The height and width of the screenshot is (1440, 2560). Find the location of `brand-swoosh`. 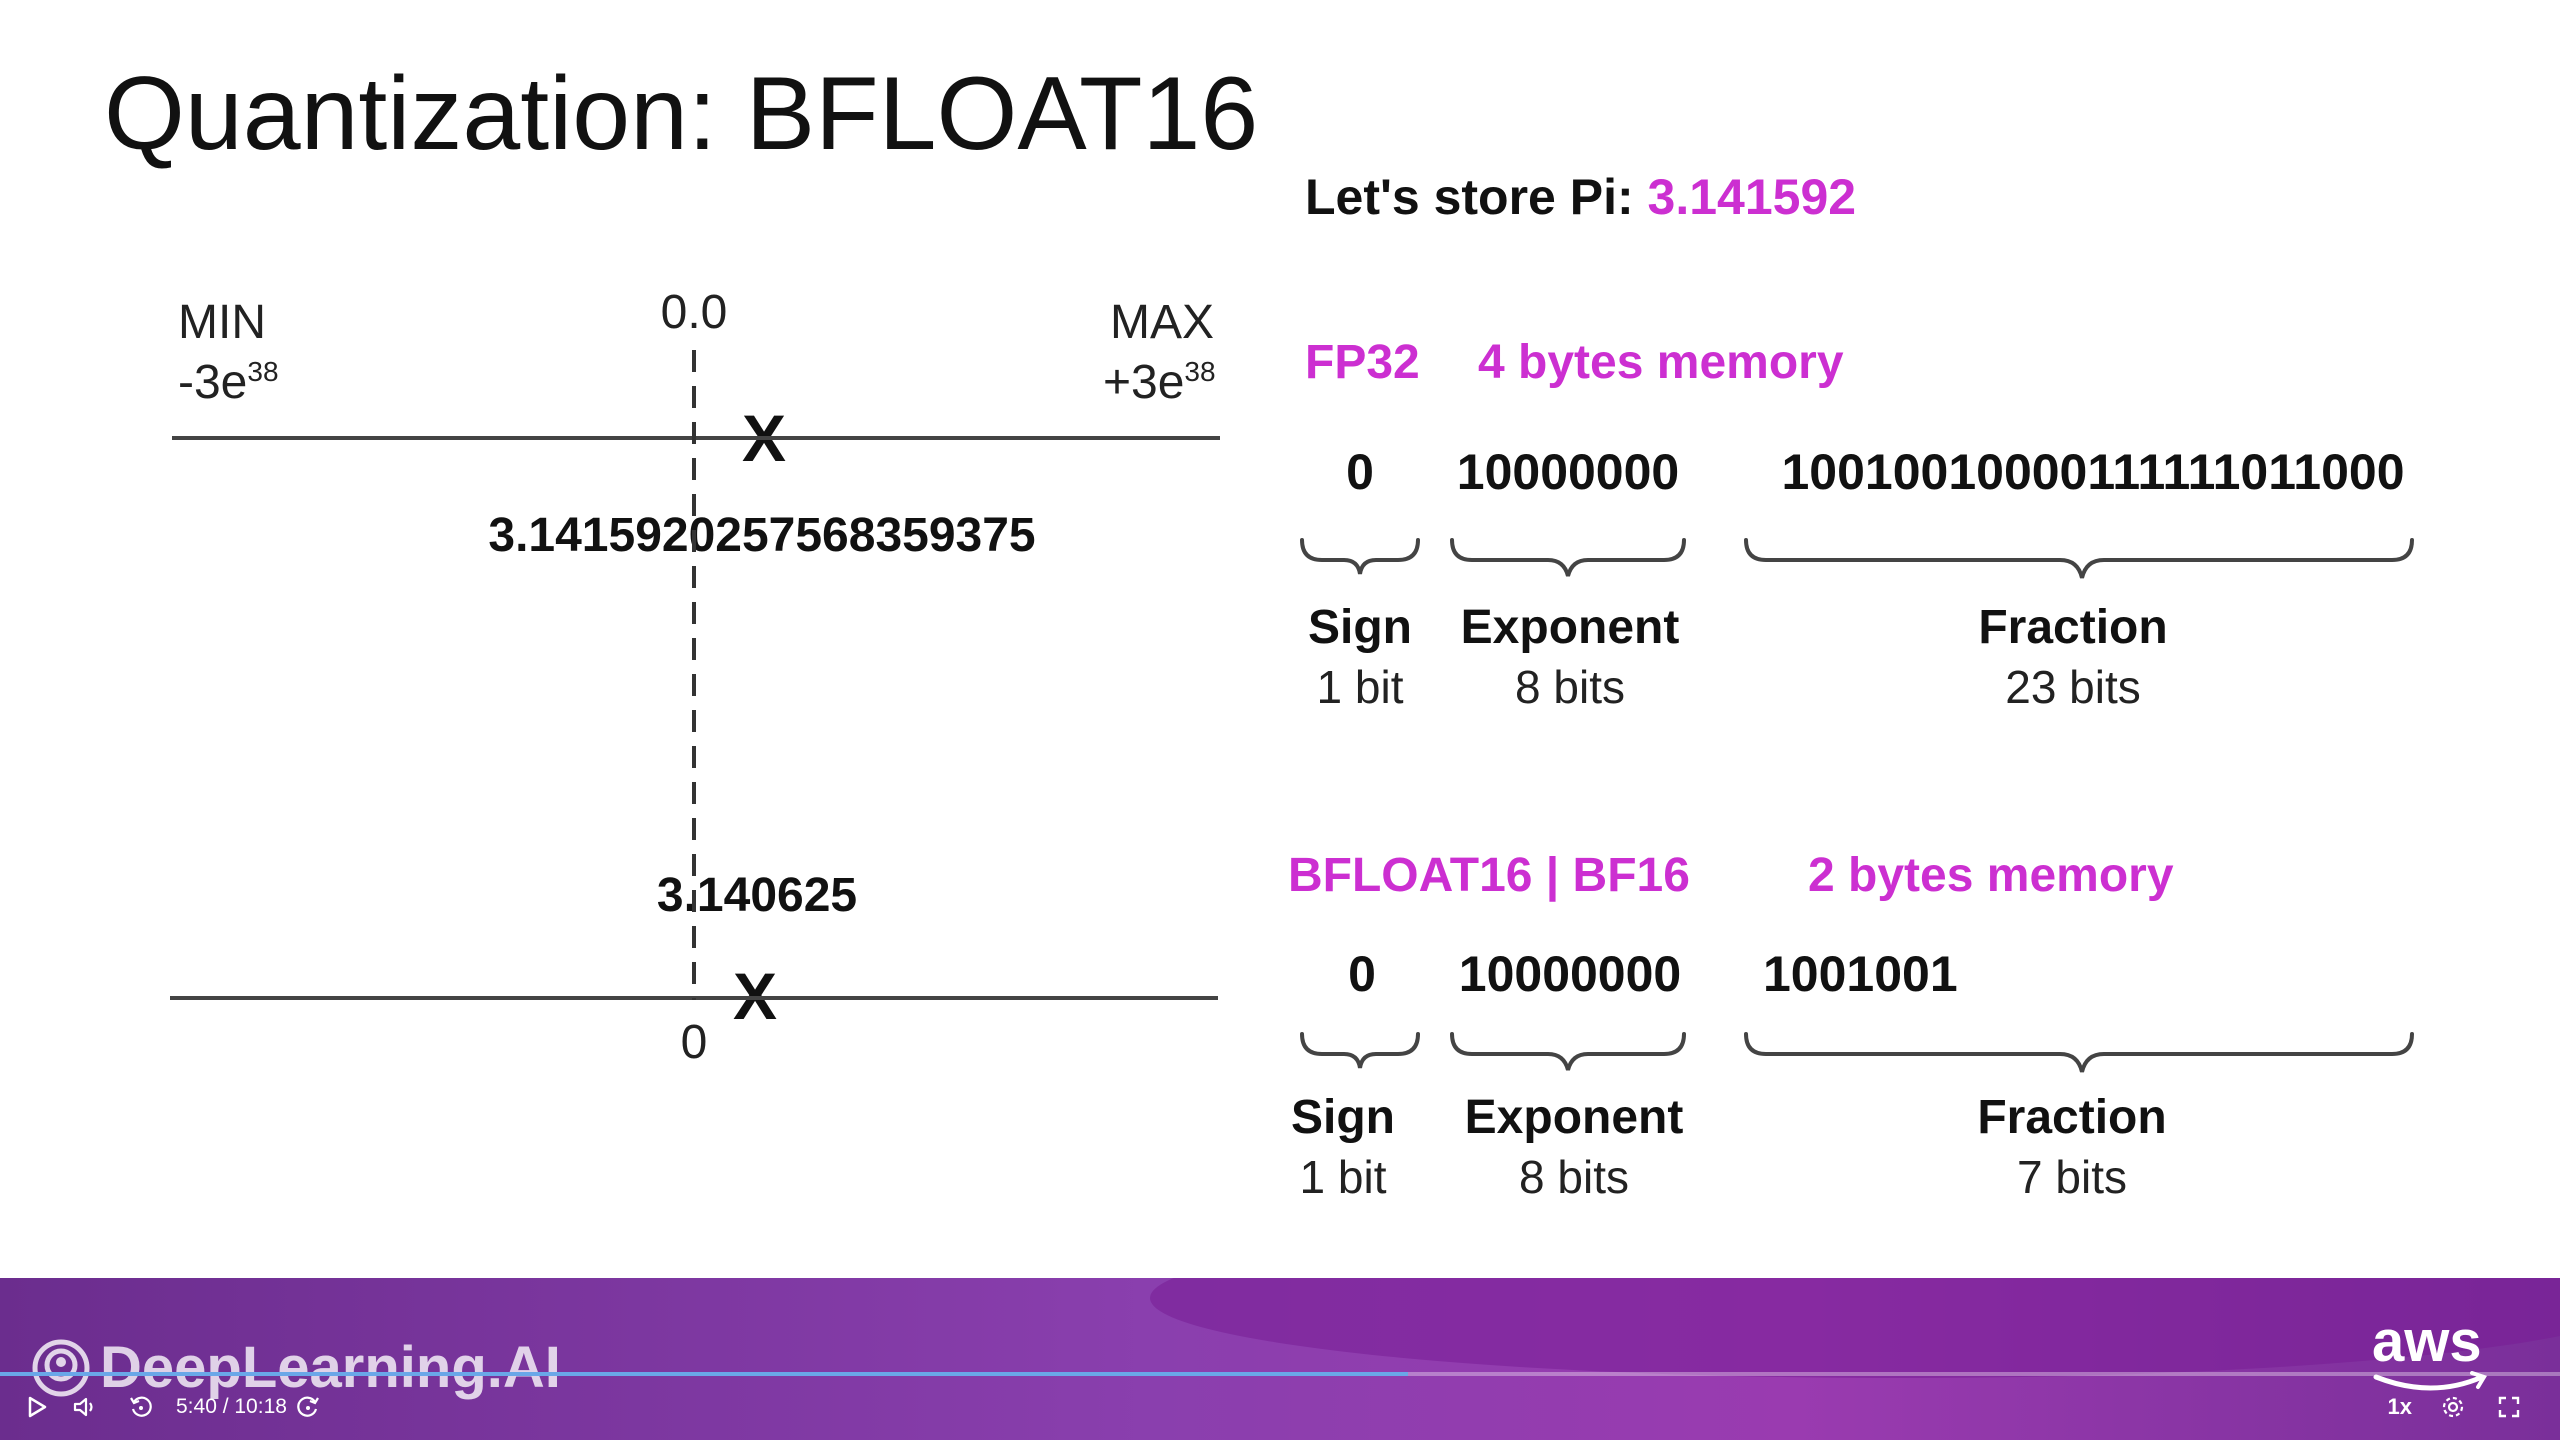

brand-swoosh is located at coordinates (1855, 1328).